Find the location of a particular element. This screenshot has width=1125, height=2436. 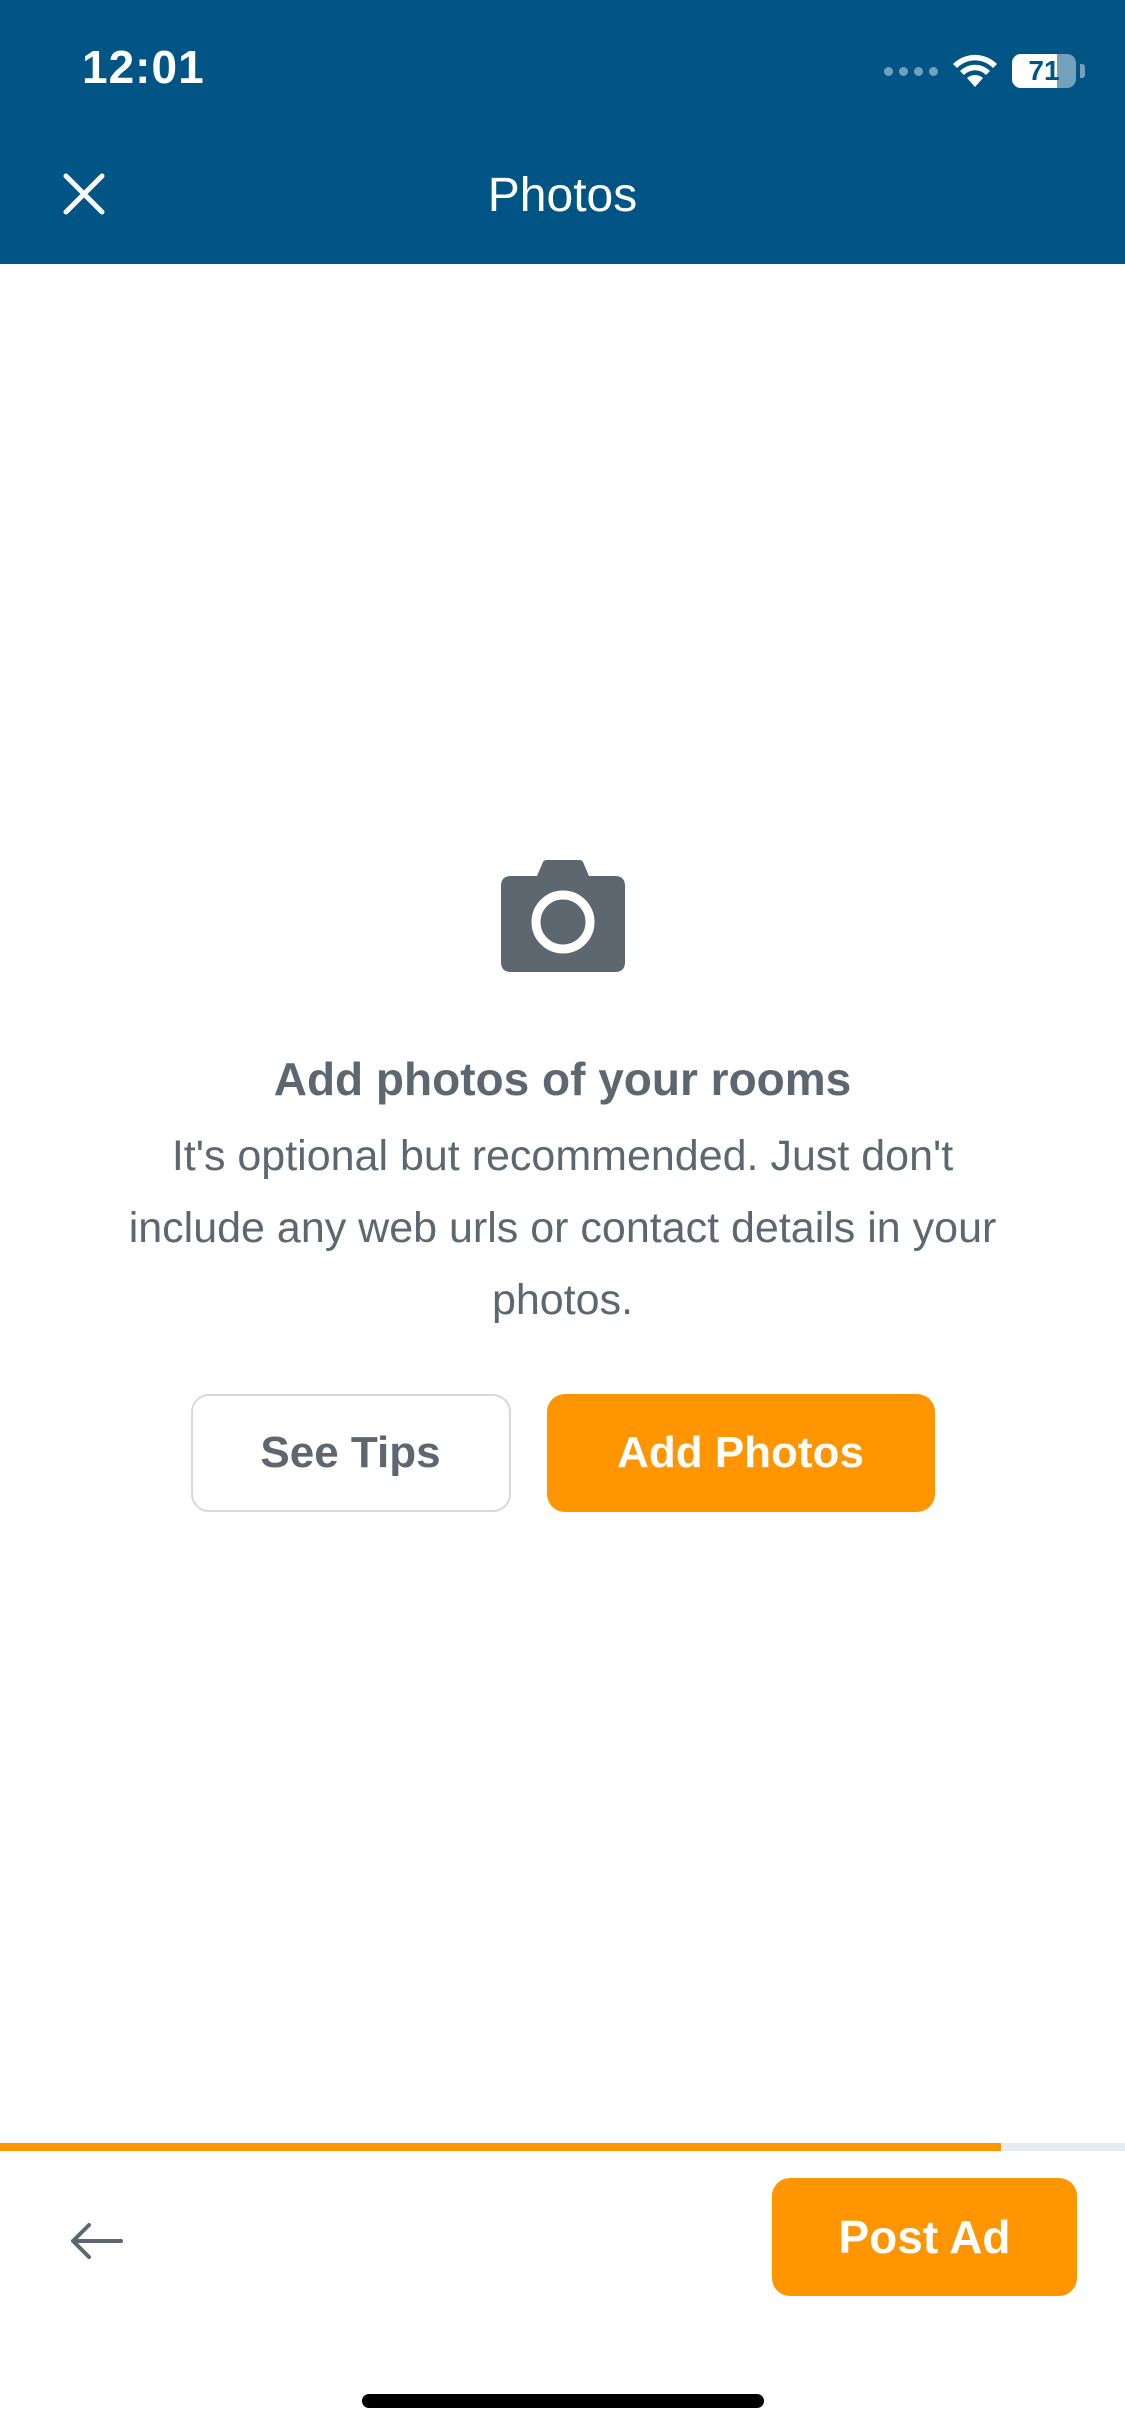

back-button is located at coordinates (96, 2241).